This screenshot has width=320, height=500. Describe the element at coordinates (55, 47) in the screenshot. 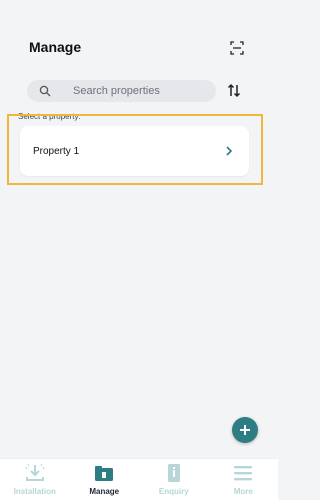

I see `page-title: Manage` at that location.